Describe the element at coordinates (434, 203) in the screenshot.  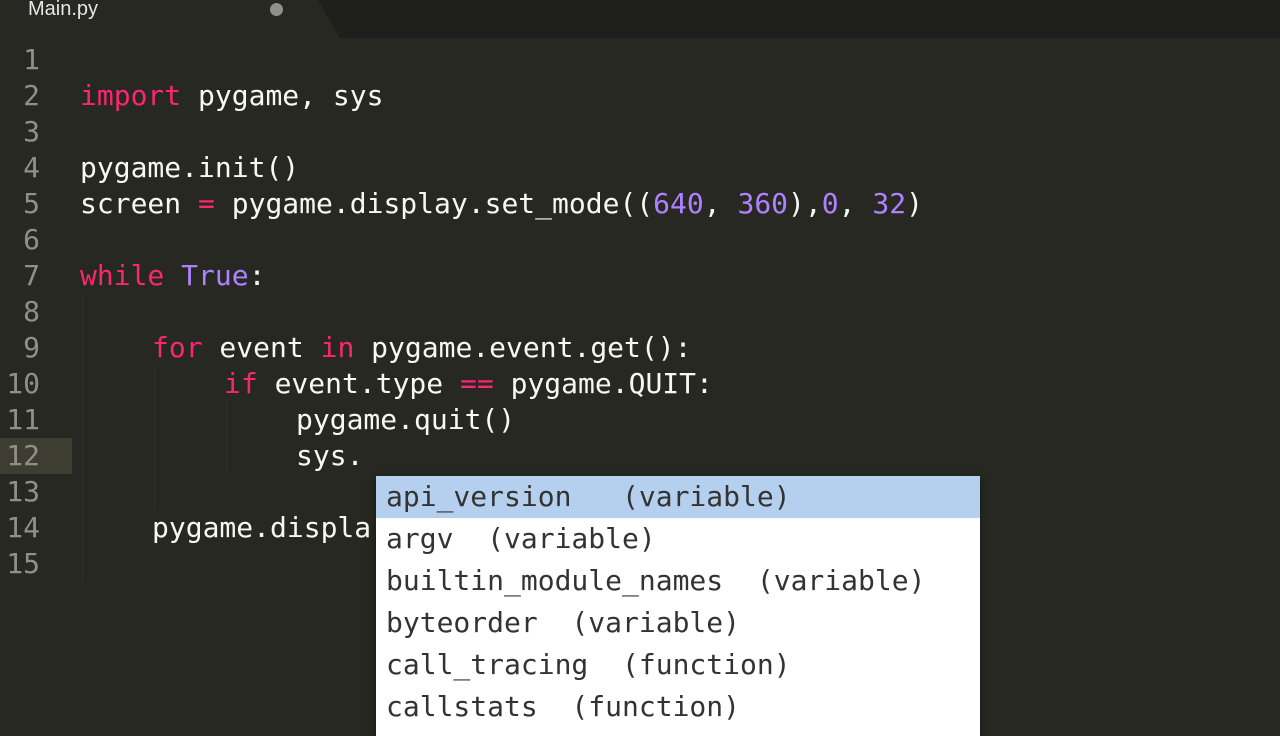
I see `code-text: pygame.display.set_mode((` at that location.